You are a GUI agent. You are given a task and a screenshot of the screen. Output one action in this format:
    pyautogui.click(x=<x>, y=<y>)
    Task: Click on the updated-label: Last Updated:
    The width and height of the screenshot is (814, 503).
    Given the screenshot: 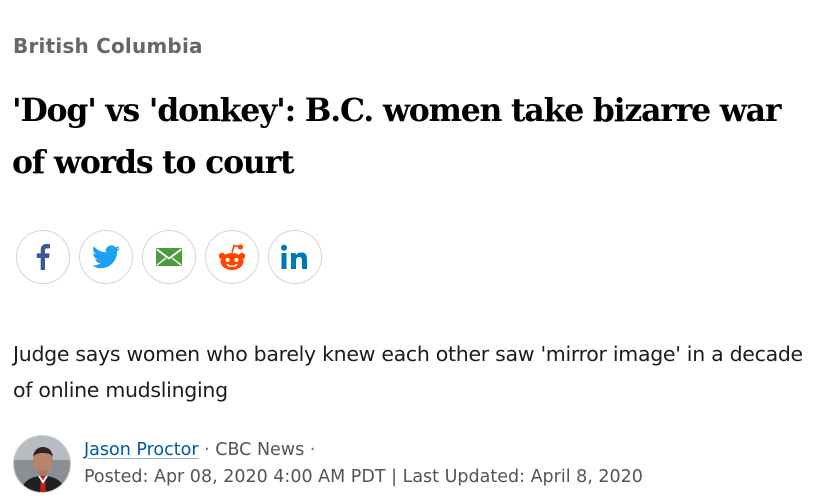 What is the action you would take?
    pyautogui.click(x=463, y=477)
    